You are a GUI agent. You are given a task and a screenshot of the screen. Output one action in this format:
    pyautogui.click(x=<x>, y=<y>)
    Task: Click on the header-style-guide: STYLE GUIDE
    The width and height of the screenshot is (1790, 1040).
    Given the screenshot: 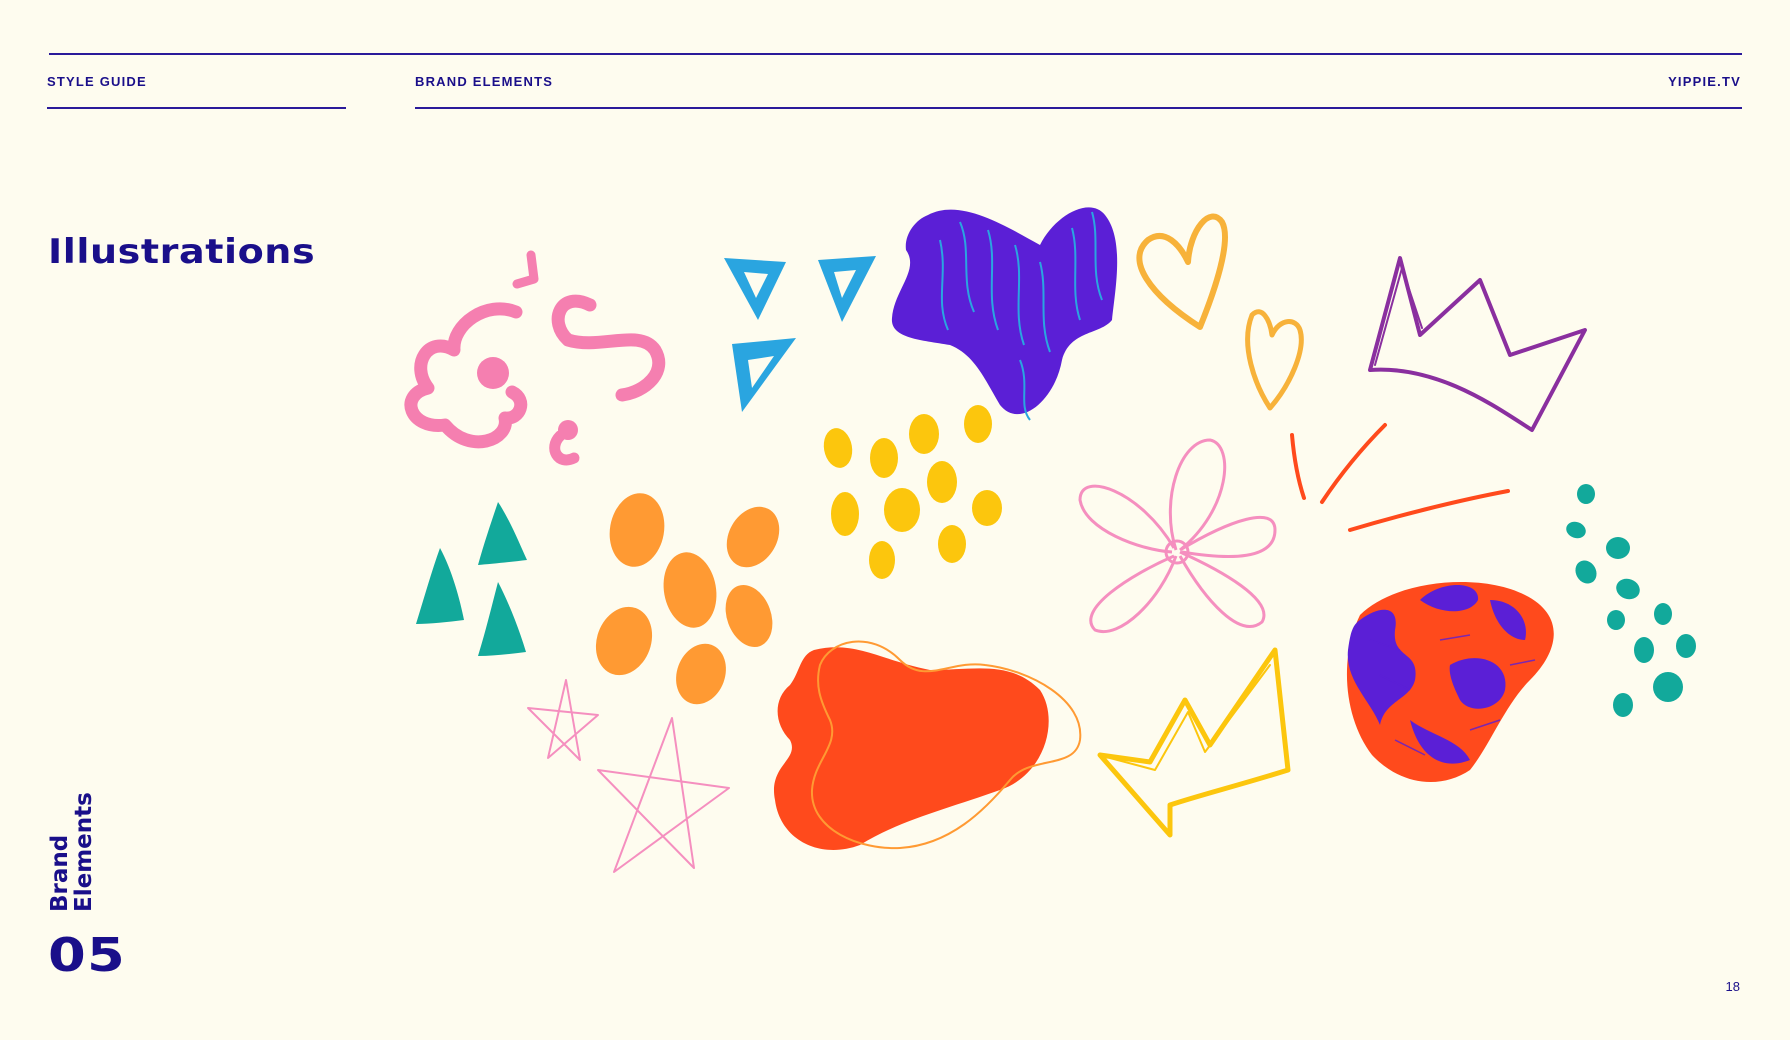 What is the action you would take?
    pyautogui.click(x=97, y=81)
    